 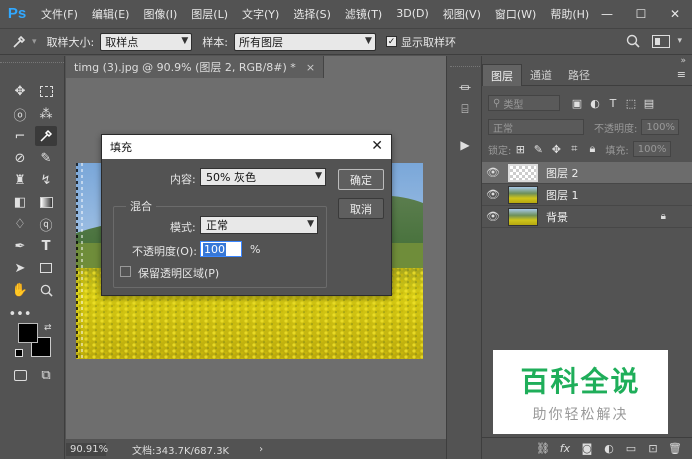 What do you see at coordinates (465, 145) in the screenshot?
I see `actions-panel-icon: ▶` at bounding box center [465, 145].